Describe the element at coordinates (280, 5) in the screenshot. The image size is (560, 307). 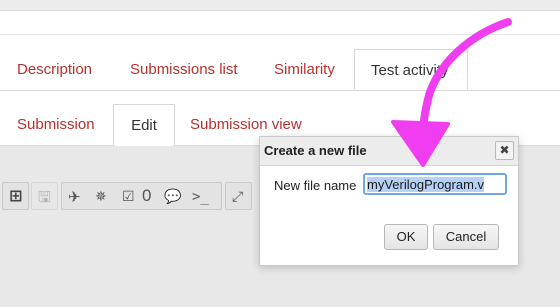
I see `top-strip` at that location.